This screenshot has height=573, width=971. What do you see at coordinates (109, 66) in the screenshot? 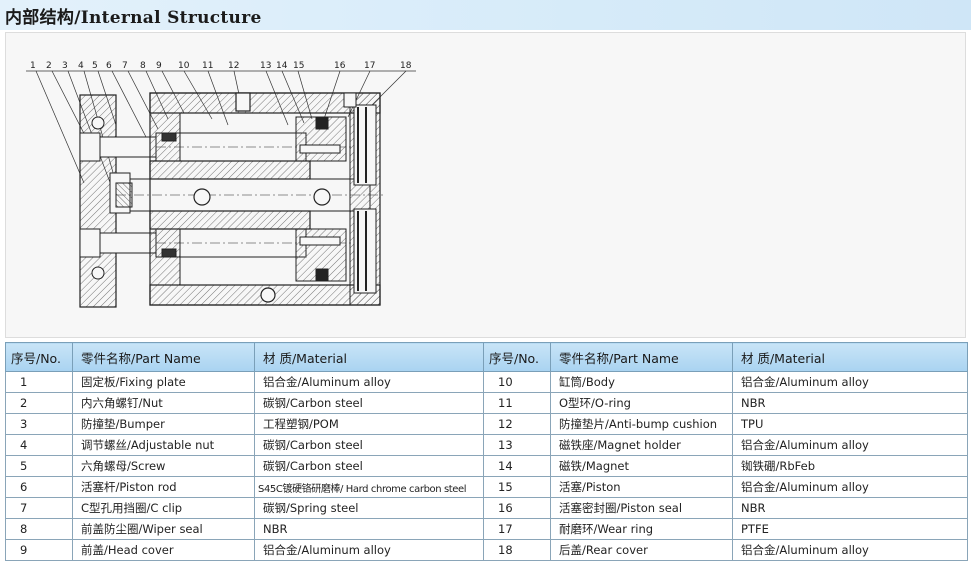
I see `callout-6: 6` at bounding box center [109, 66].